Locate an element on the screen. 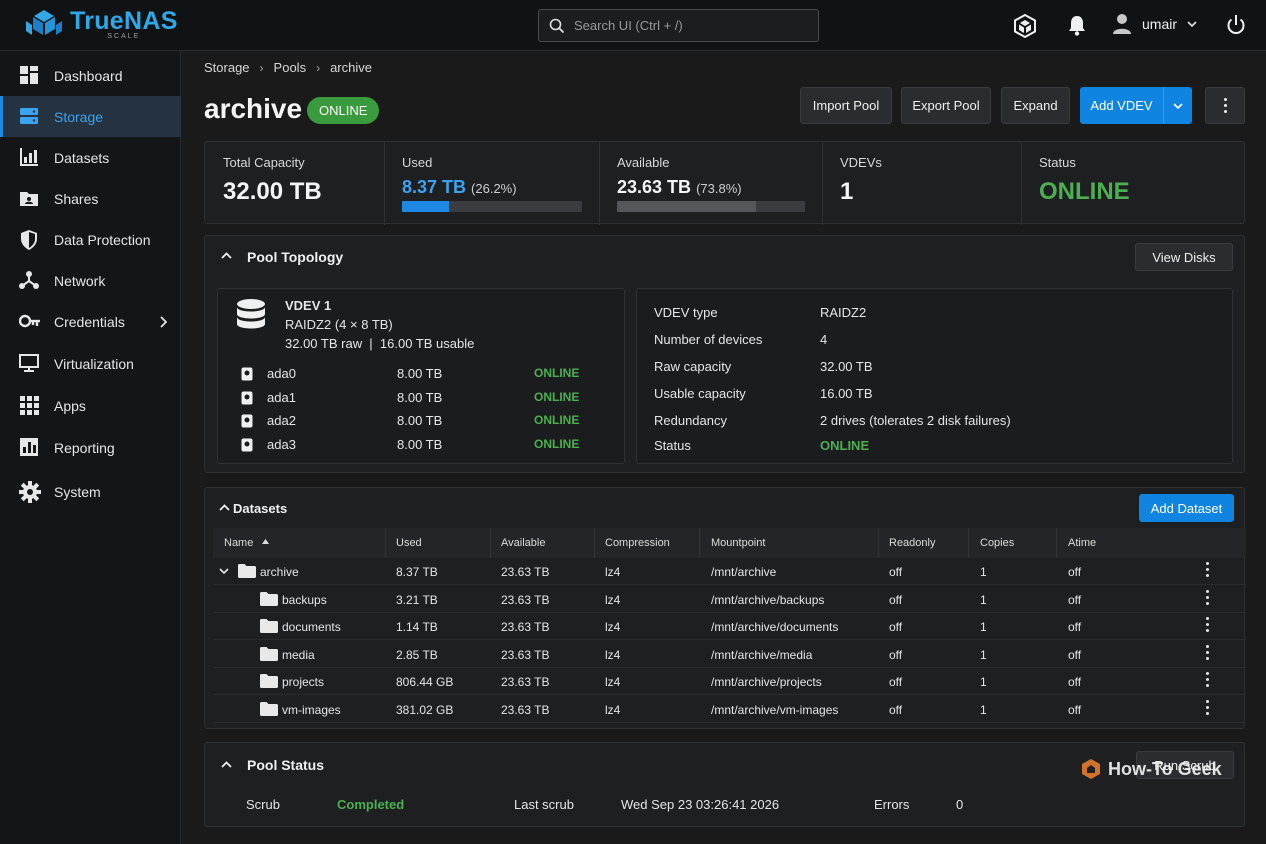  search-box is located at coordinates (678, 25).